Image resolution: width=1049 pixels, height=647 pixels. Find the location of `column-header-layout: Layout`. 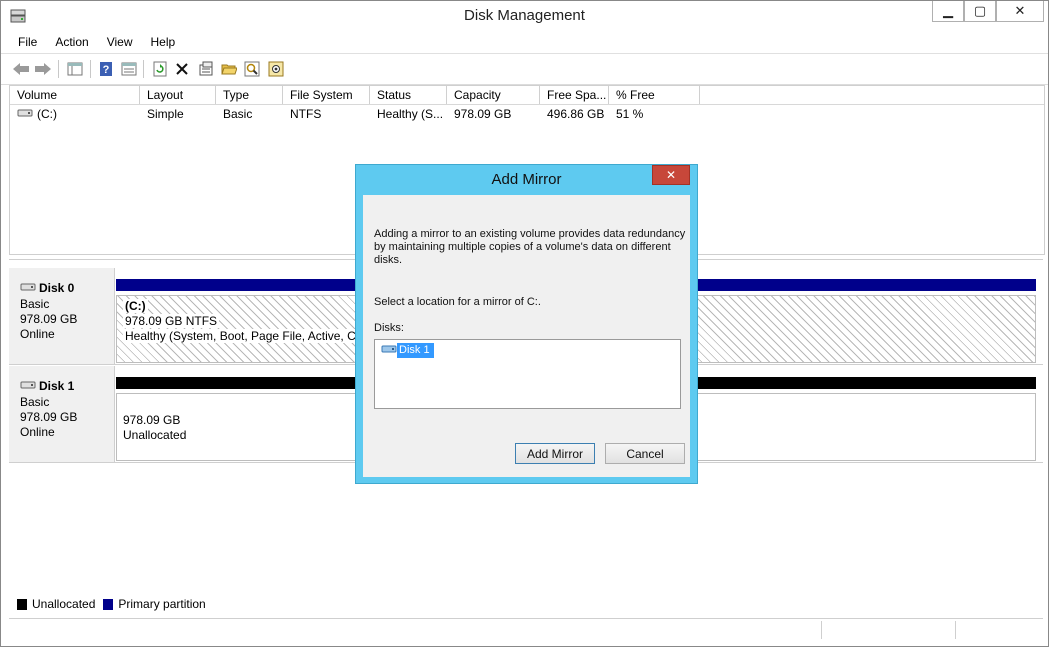

column-header-layout: Layout is located at coordinates (178, 95).